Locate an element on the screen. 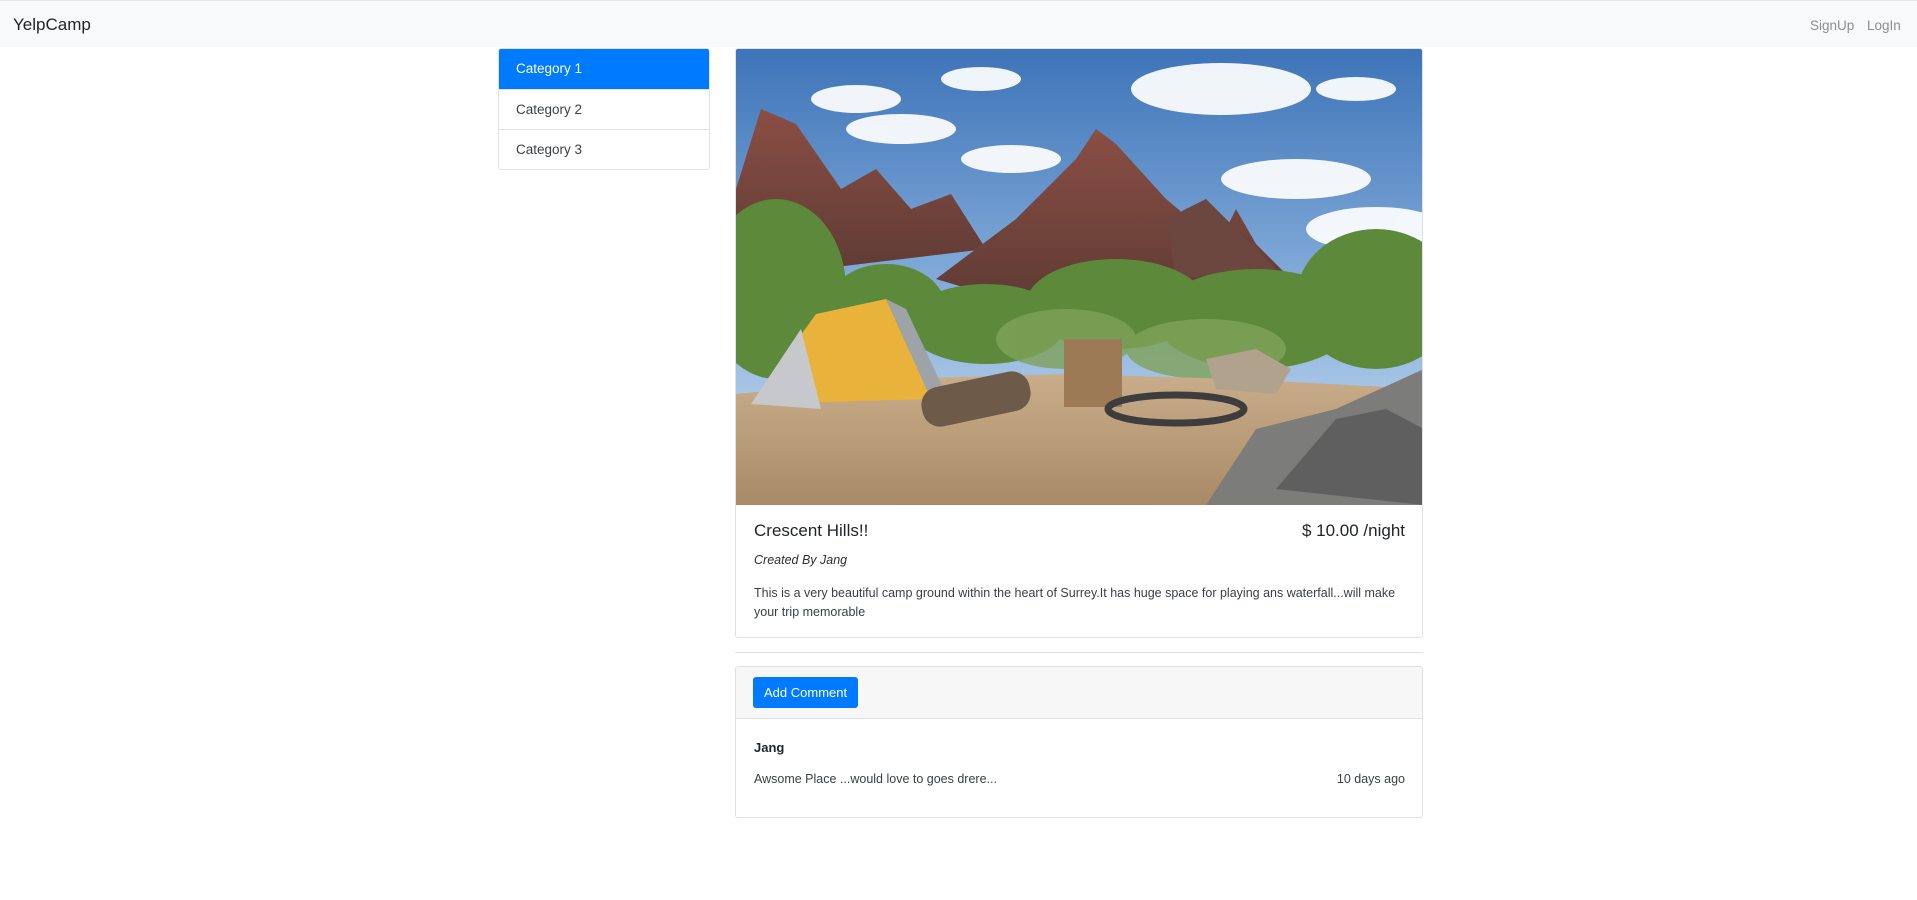 The image size is (1917, 900). divider is located at coordinates (1079, 652).